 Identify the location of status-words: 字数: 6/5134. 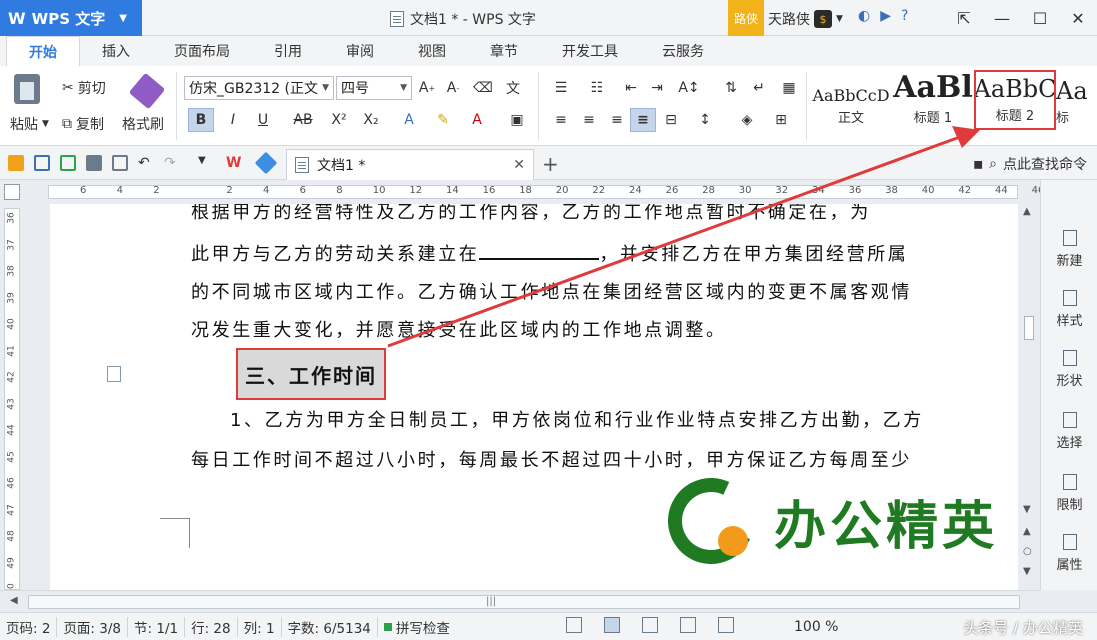
(330, 626).